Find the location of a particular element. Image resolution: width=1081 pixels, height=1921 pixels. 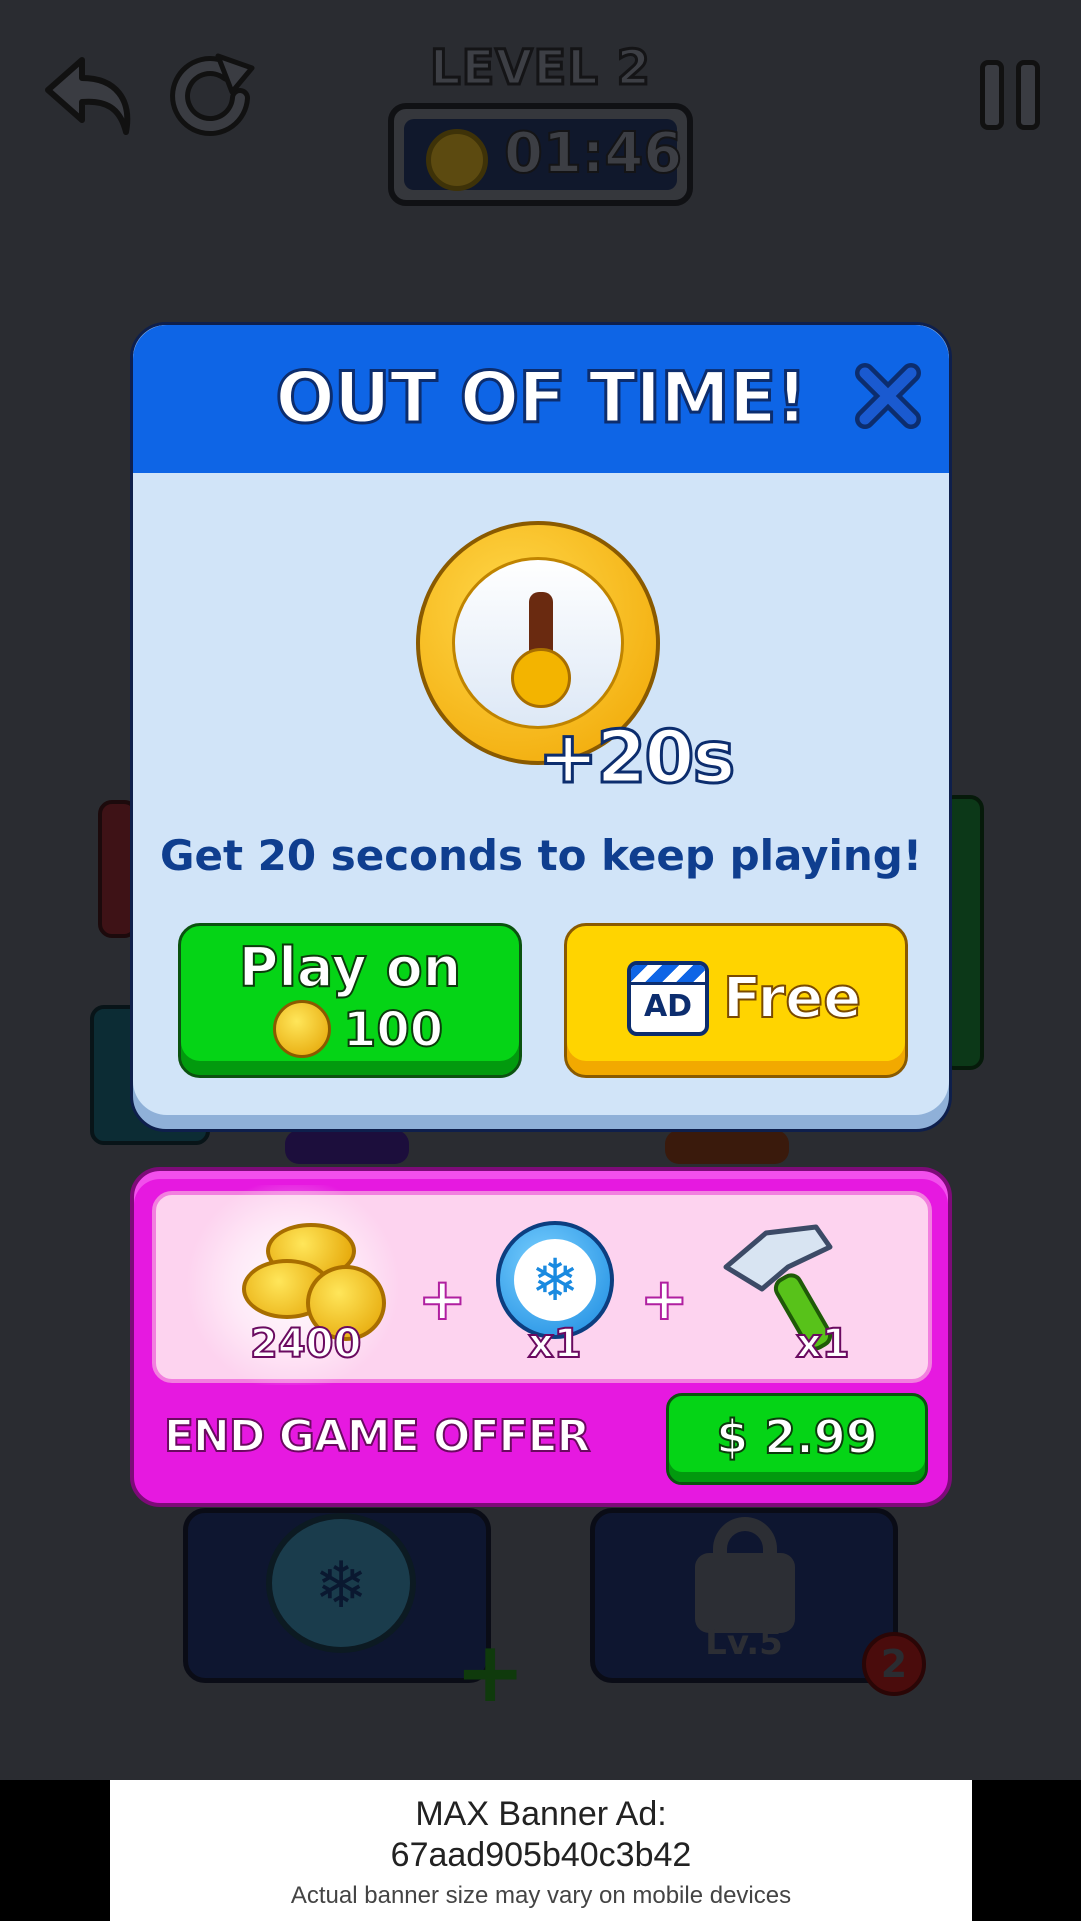

banner-ad-id: 67aad905b40c3b42 is located at coordinates (541, 1855).